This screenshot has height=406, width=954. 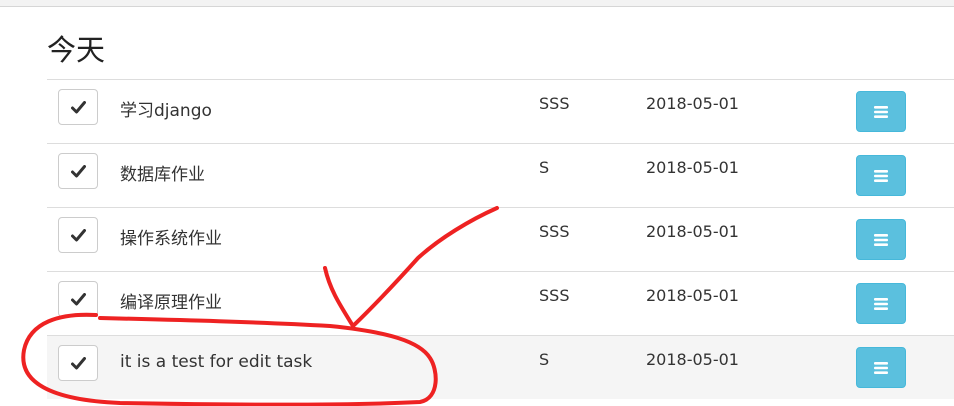 What do you see at coordinates (76, 50) in the screenshot?
I see `section-title: 今天` at bounding box center [76, 50].